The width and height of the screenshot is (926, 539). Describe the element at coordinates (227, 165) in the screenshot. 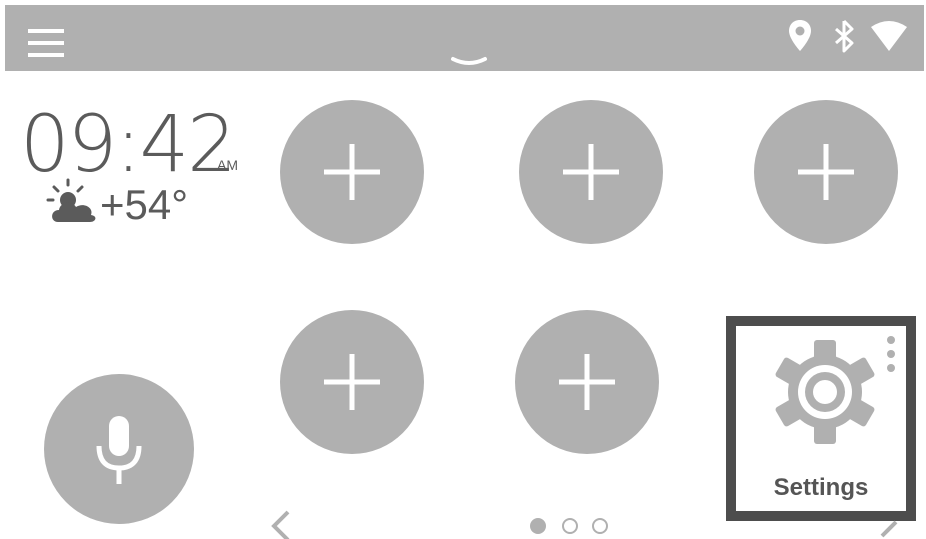

I see `clock-ampm: AM` at that location.